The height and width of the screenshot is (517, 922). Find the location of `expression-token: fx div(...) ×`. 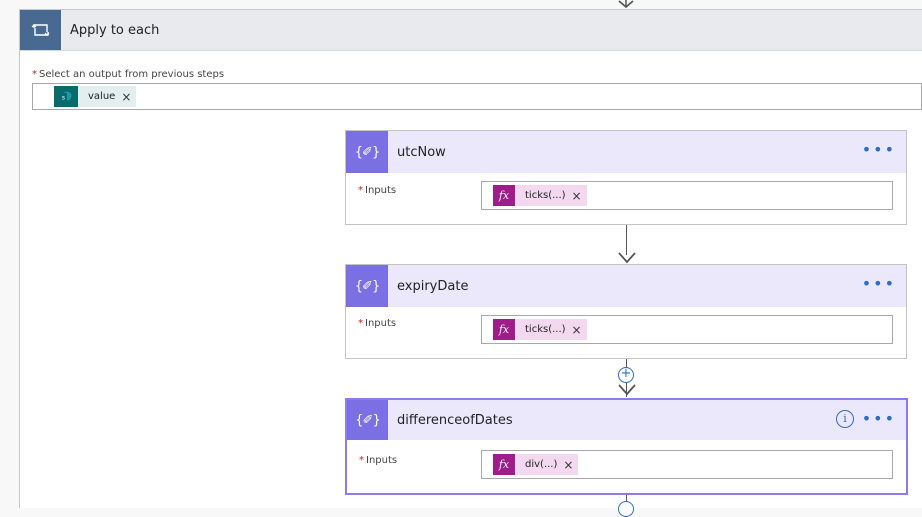

expression-token: fx div(...) × is located at coordinates (536, 464).